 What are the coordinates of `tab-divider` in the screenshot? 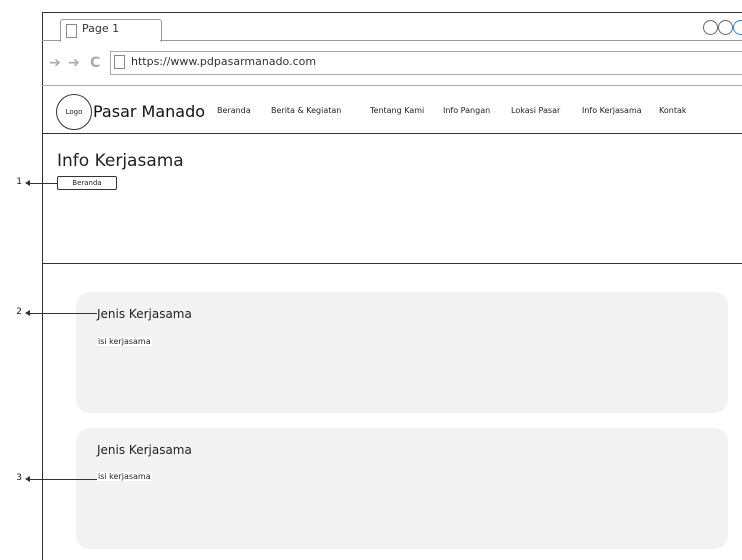 It's located at (451, 40).